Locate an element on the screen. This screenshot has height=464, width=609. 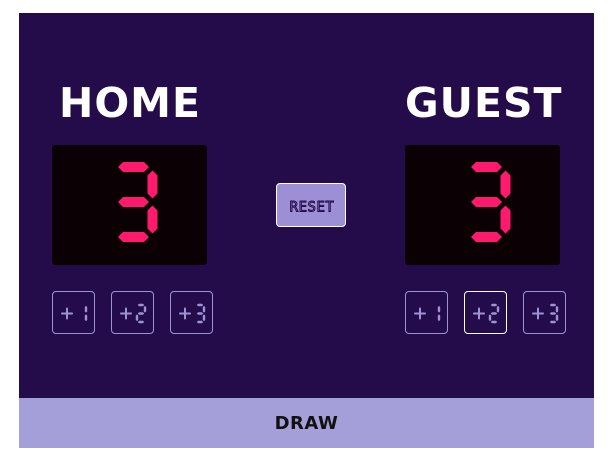
match-status: DRAW is located at coordinates (306, 423).